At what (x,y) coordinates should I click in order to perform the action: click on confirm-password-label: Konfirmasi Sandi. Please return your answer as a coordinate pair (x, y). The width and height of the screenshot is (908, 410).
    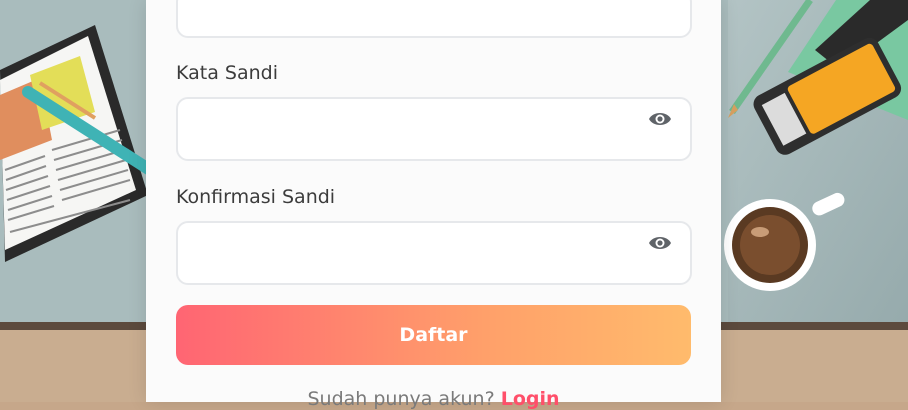
    Looking at the image, I should click on (256, 197).